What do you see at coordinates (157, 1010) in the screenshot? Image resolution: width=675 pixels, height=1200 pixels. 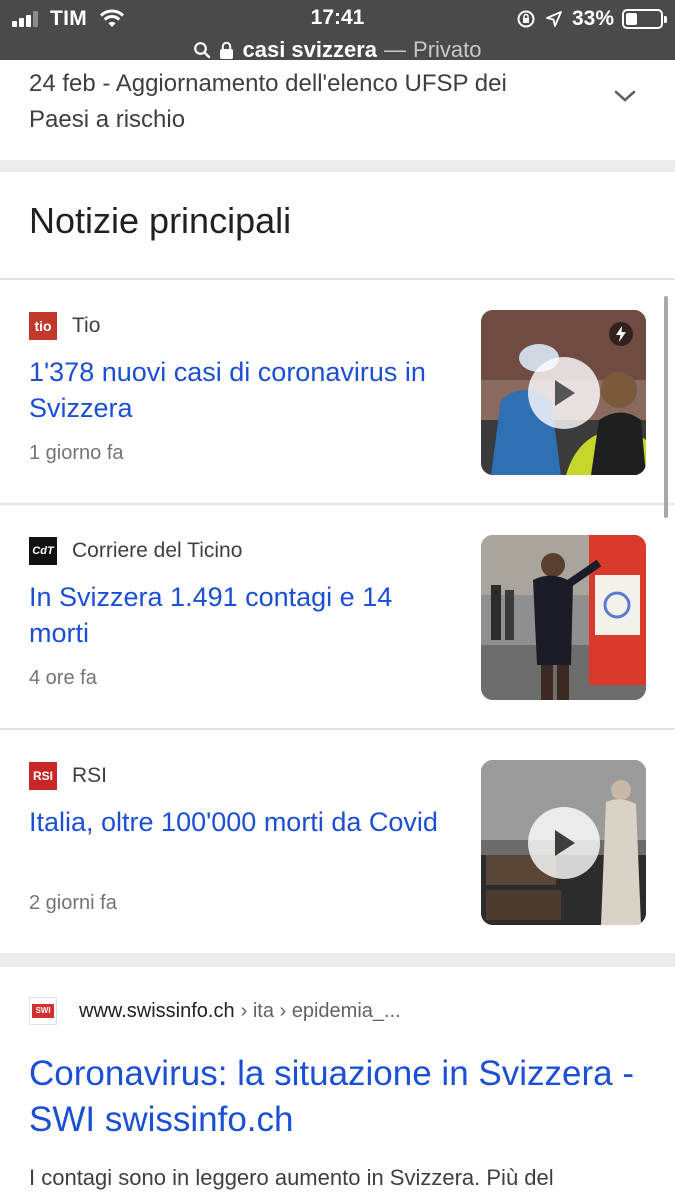 I see `result-domain: www.swissinfo.ch` at bounding box center [157, 1010].